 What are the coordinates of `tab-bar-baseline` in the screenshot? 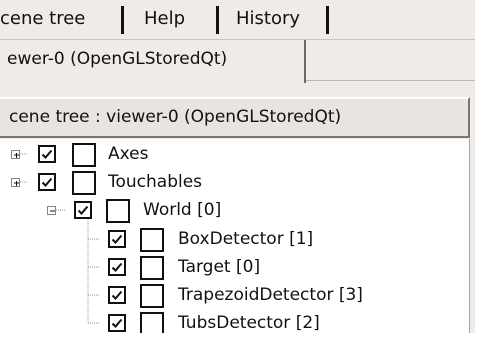 It's located at (390, 80).